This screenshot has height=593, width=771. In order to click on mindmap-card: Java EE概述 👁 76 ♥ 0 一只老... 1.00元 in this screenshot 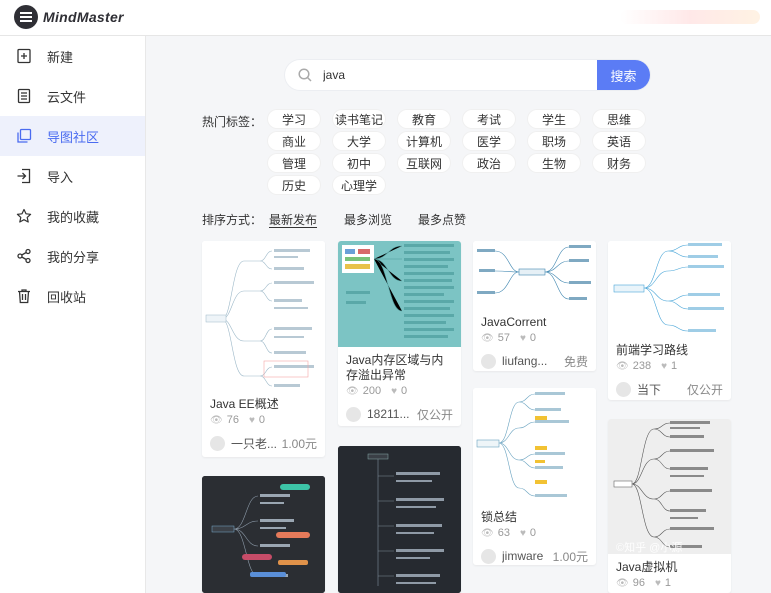, I will do `click(263, 349)`.